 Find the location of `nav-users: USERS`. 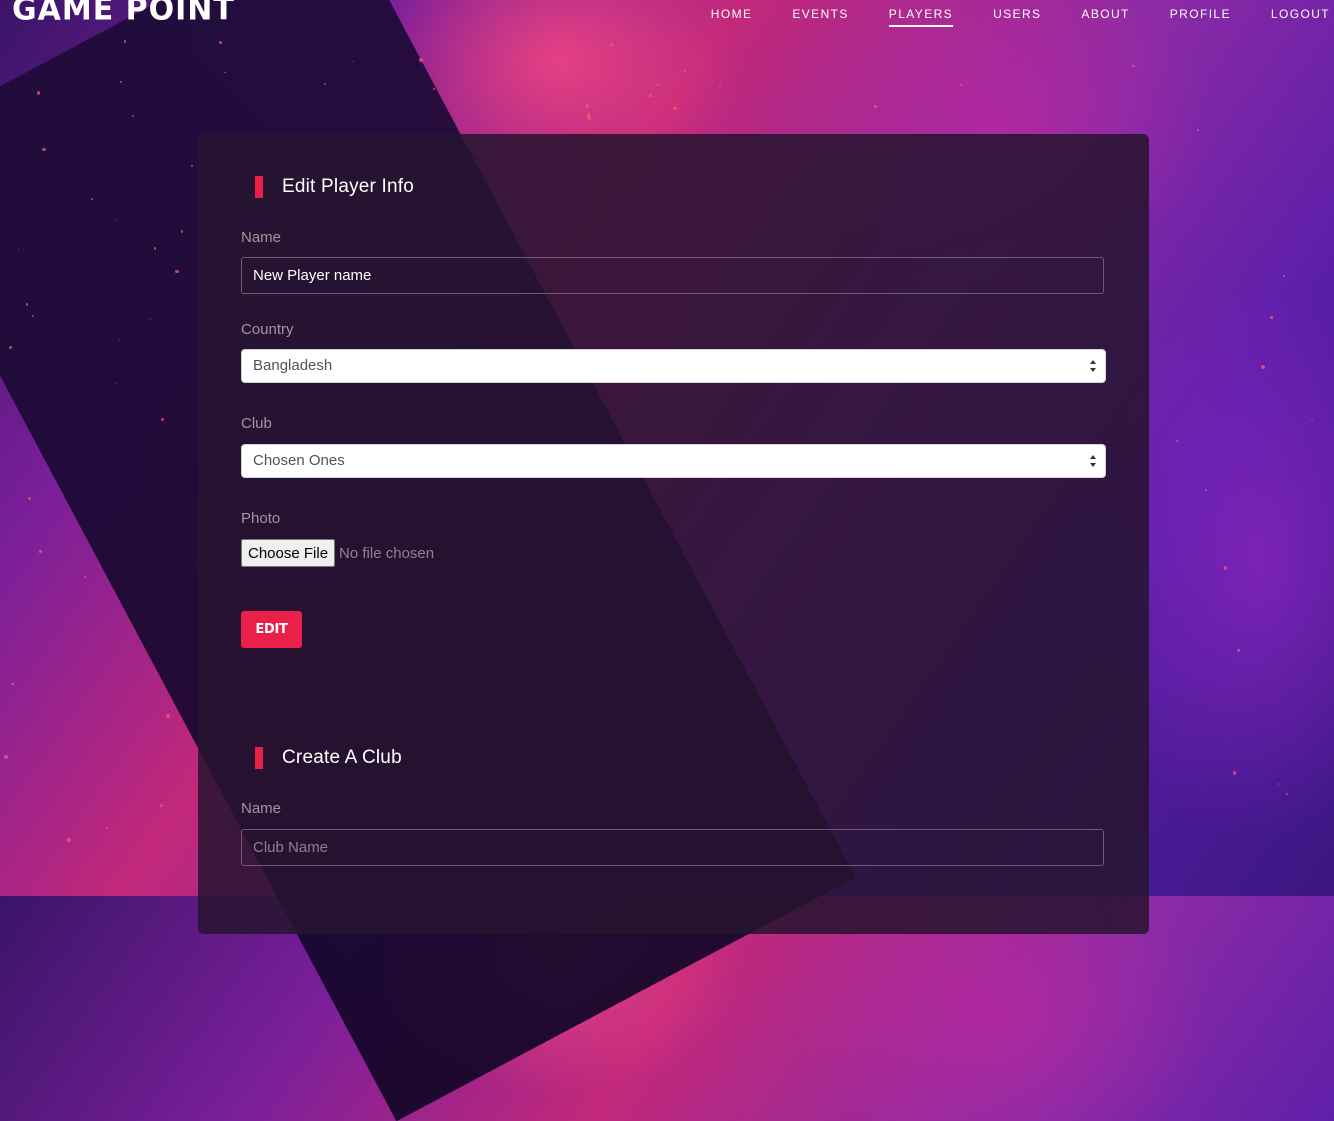

nav-users: USERS is located at coordinates (1017, 17).